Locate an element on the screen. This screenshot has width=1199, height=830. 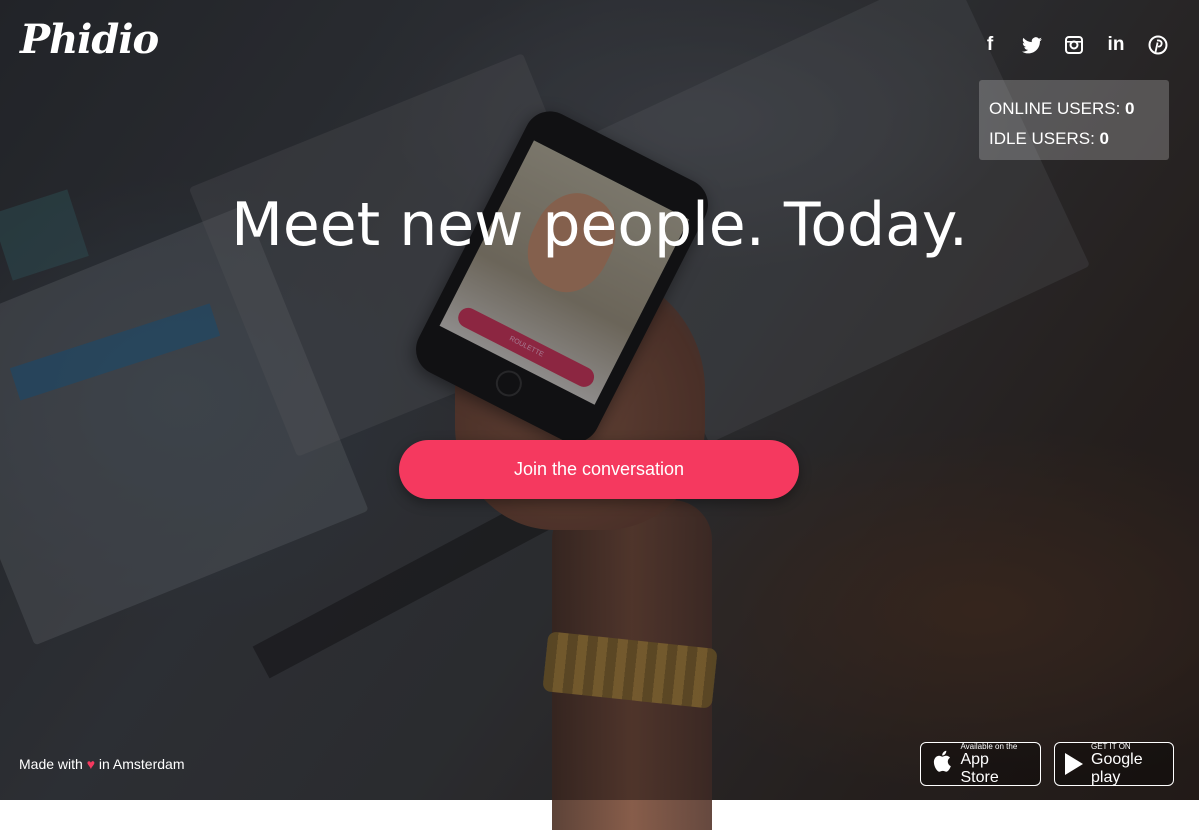
linkedin-icon: in is located at coordinates (1116, 45).